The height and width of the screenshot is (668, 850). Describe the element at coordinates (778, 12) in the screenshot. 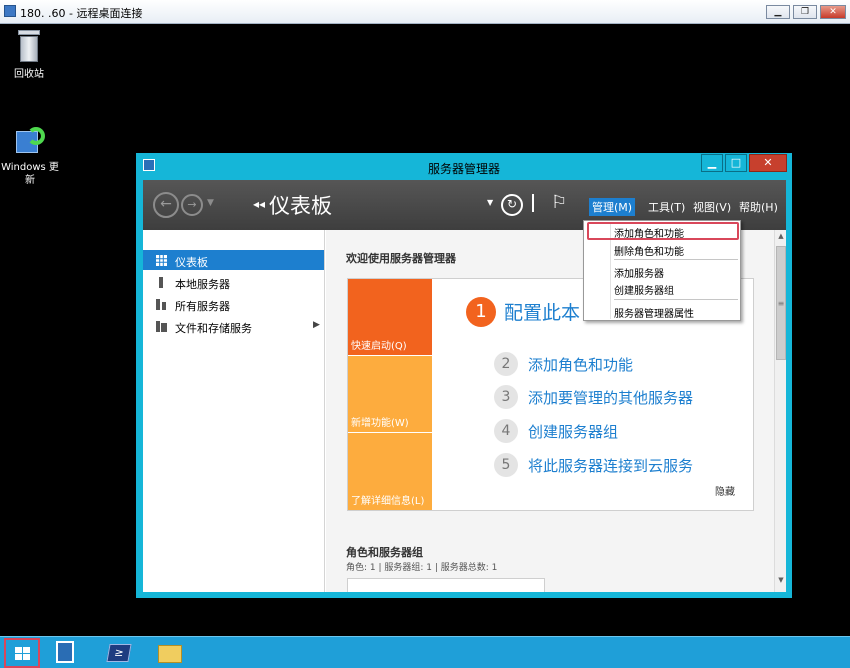

I see `rdp-minimize-button: ▁` at that location.